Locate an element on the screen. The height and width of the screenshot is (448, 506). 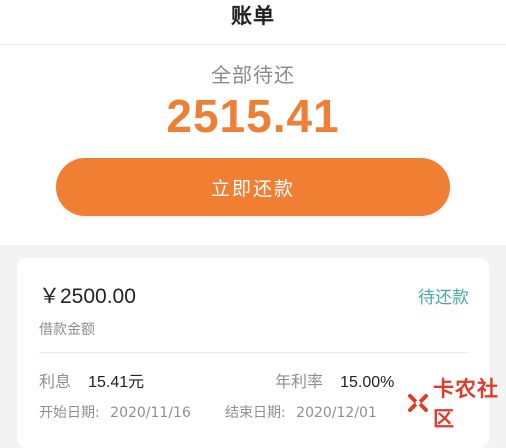
watermark: 卡农社区 is located at coordinates (456, 403).